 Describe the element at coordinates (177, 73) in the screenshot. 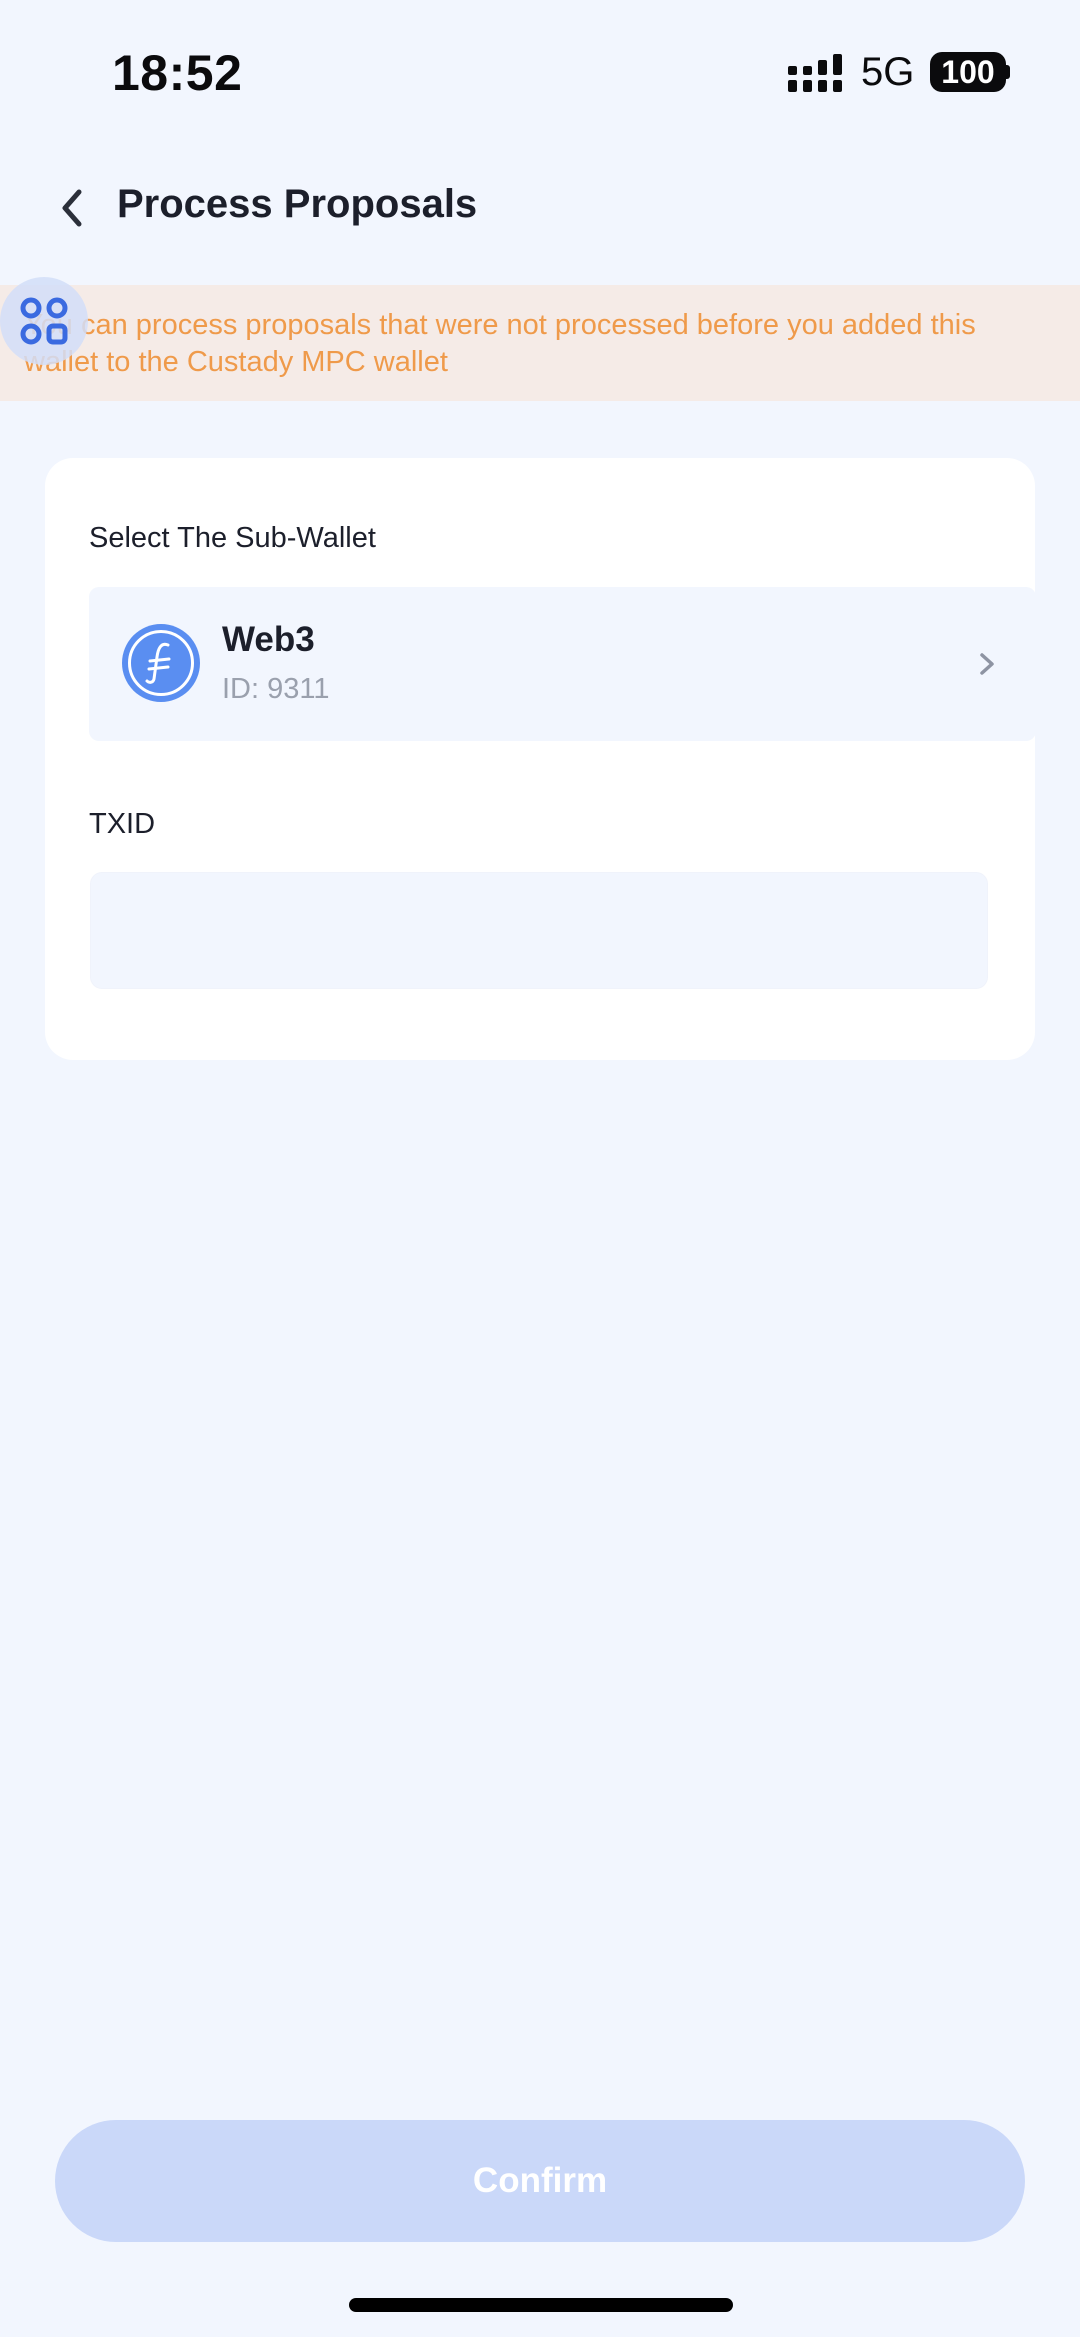

I see `status-time: 18:52` at that location.